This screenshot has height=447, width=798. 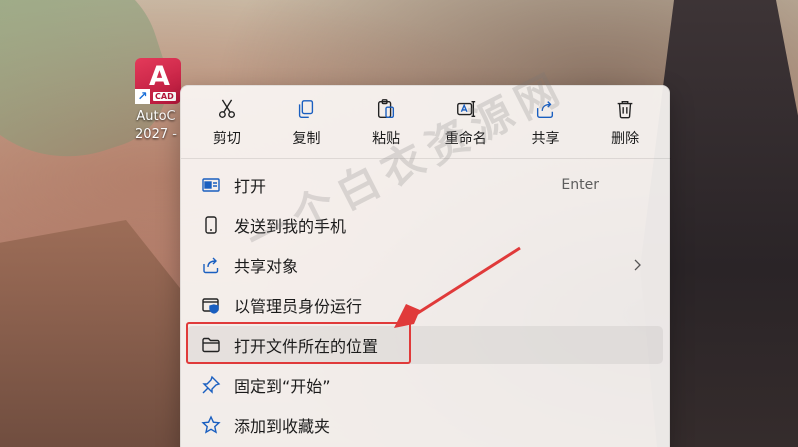 I want to click on copy-button: 复制, so click(x=306, y=122).